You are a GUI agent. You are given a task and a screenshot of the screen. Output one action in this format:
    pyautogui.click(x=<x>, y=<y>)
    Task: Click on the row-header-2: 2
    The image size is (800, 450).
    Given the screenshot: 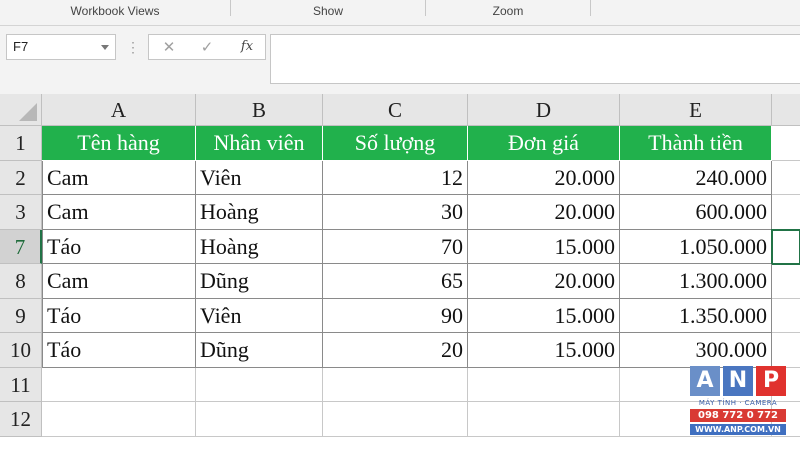 What is the action you would take?
    pyautogui.click(x=21, y=177)
    